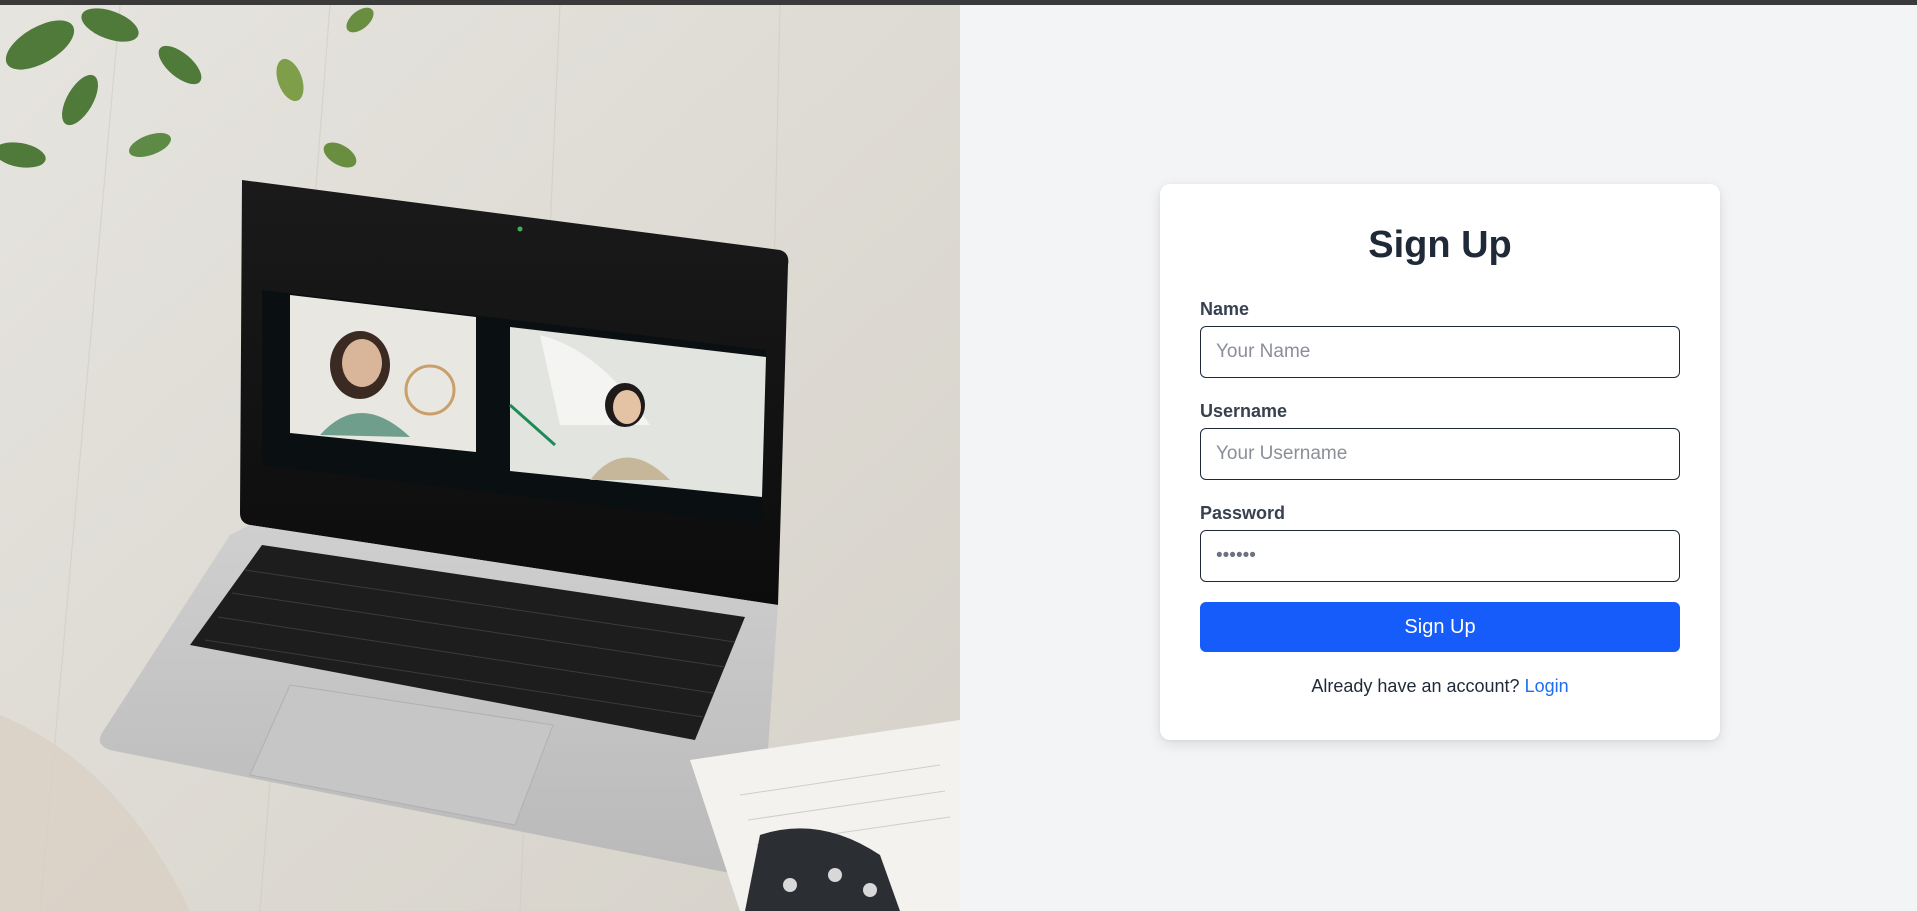  I want to click on password-label: Password, so click(1243, 513).